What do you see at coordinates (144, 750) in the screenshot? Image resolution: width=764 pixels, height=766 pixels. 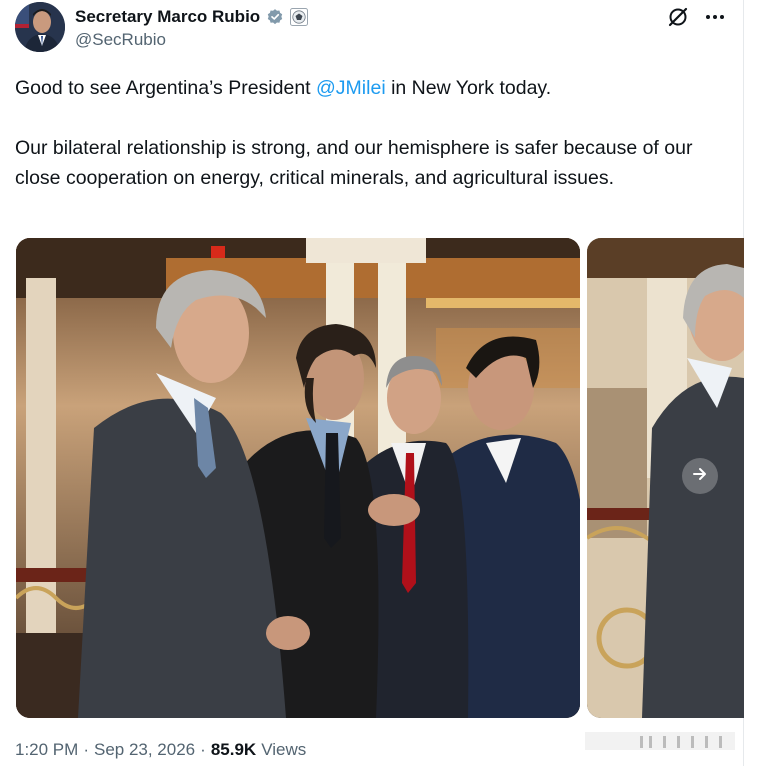 I see `tweet-date: Sep 23, 2026` at bounding box center [144, 750].